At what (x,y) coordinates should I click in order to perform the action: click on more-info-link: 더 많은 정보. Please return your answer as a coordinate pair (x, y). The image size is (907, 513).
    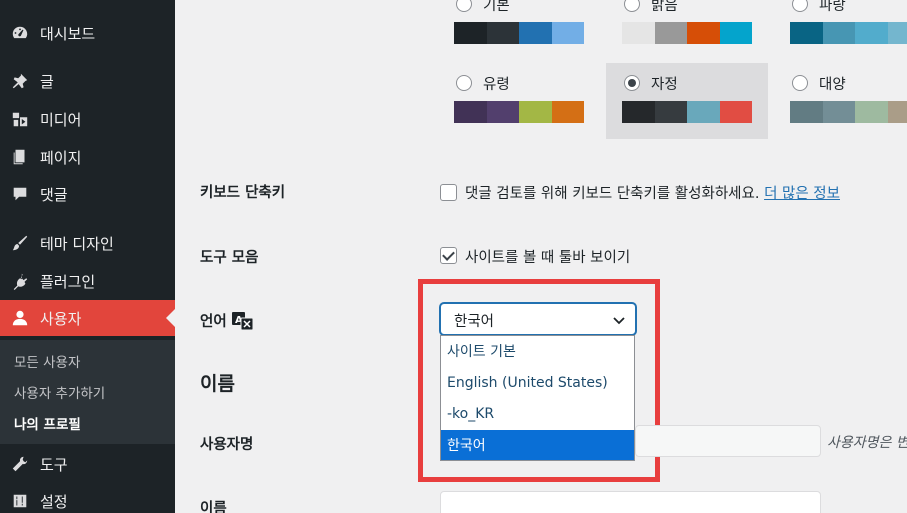
    Looking at the image, I should click on (802, 194).